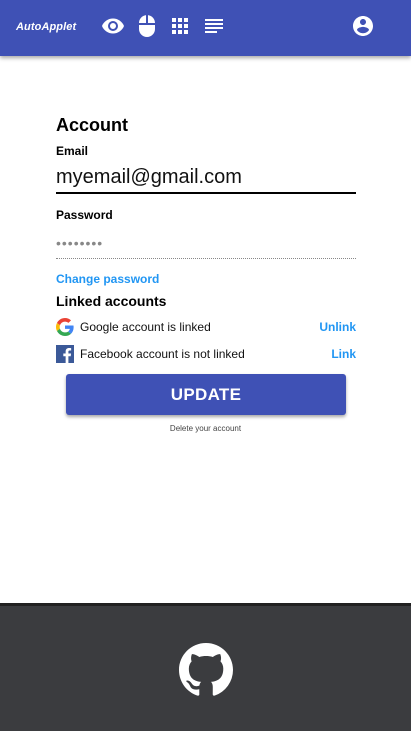 The width and height of the screenshot is (411, 731). Describe the element at coordinates (206, 243) in the screenshot. I see `password-field` at that location.